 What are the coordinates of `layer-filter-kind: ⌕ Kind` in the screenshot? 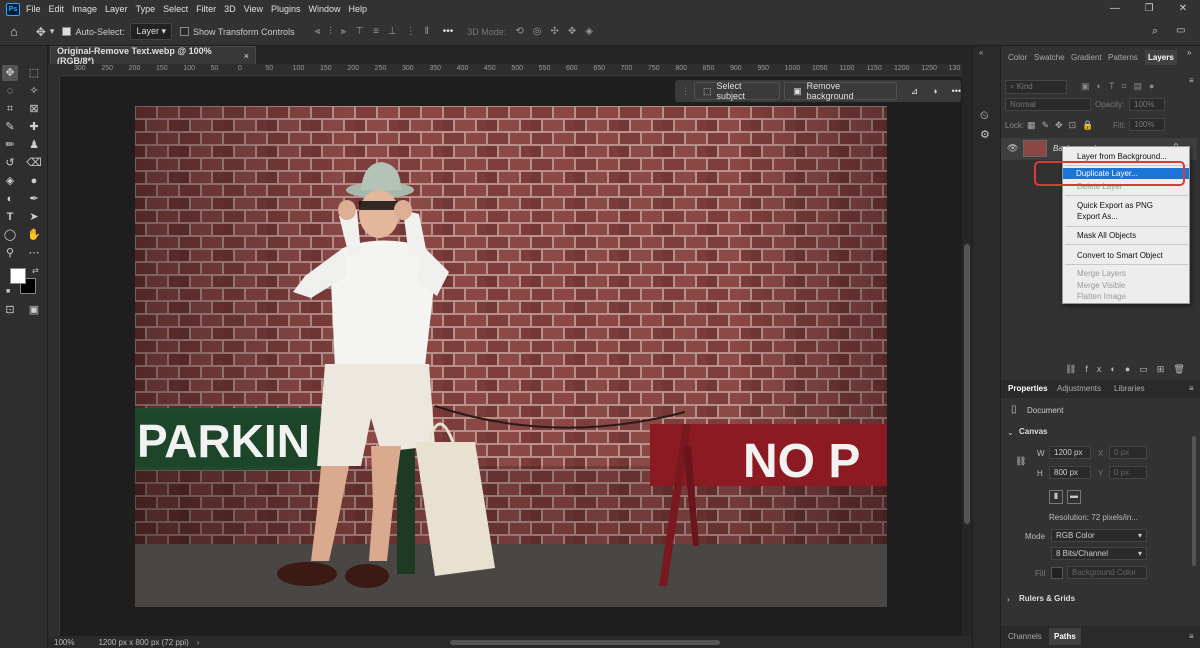 It's located at (1036, 87).